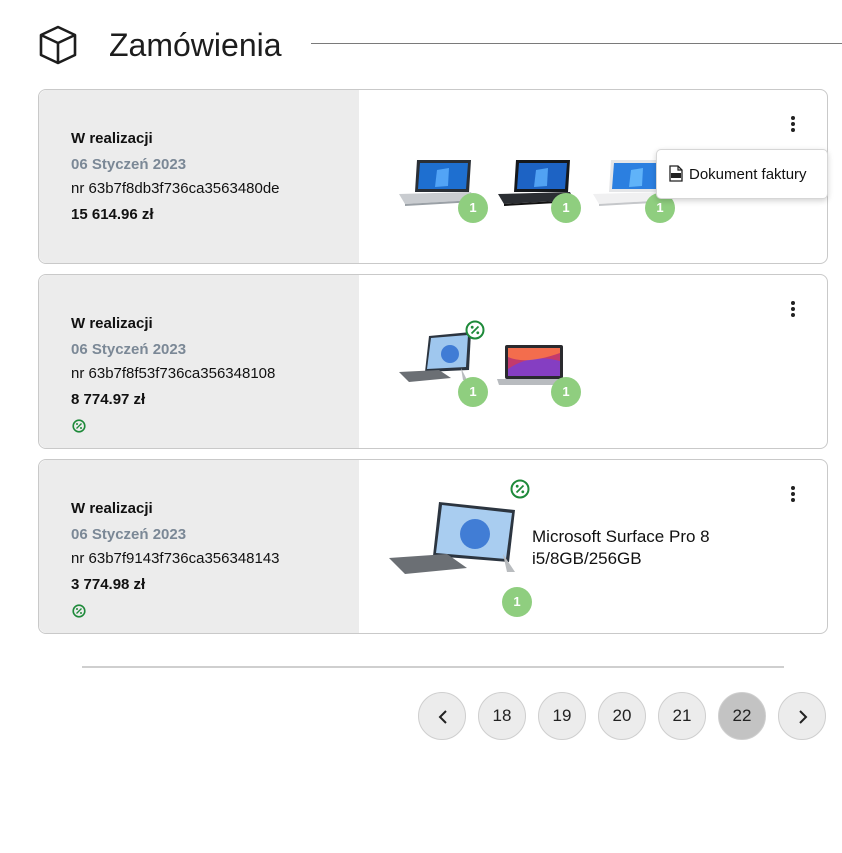  What do you see at coordinates (502, 716) in the screenshot?
I see `pagination-page-button: 18` at bounding box center [502, 716].